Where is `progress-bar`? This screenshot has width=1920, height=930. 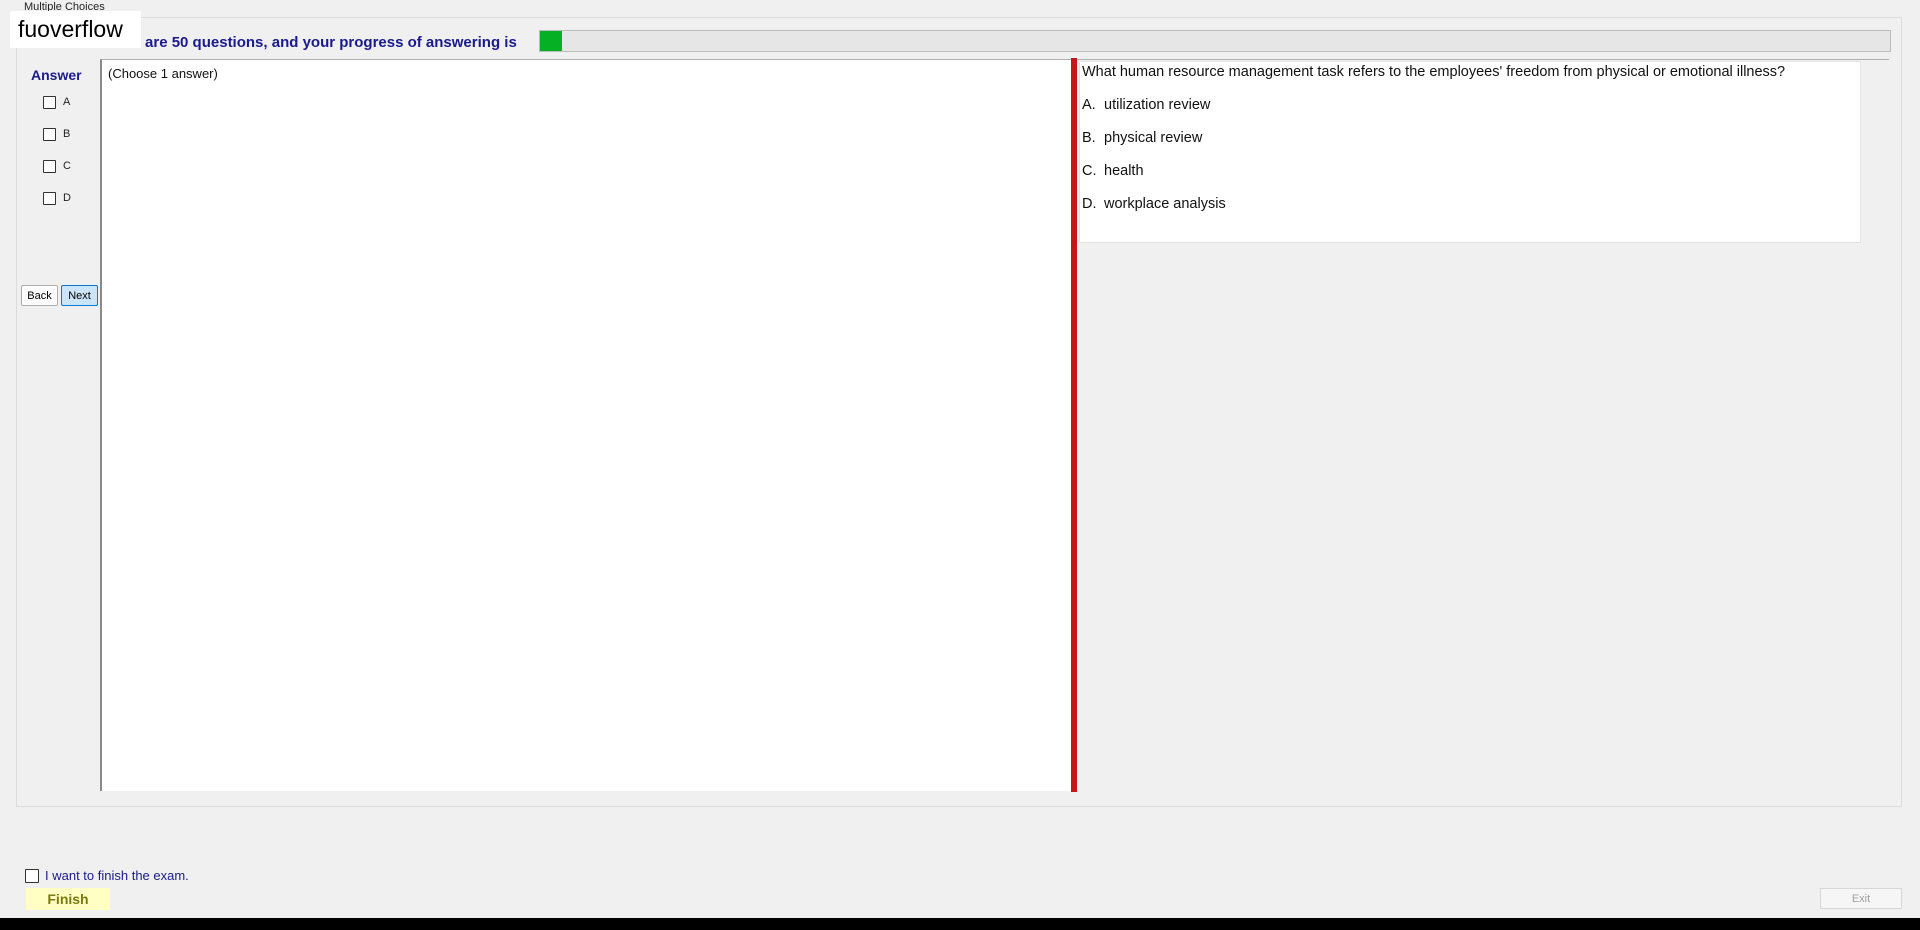 progress-bar is located at coordinates (1215, 41).